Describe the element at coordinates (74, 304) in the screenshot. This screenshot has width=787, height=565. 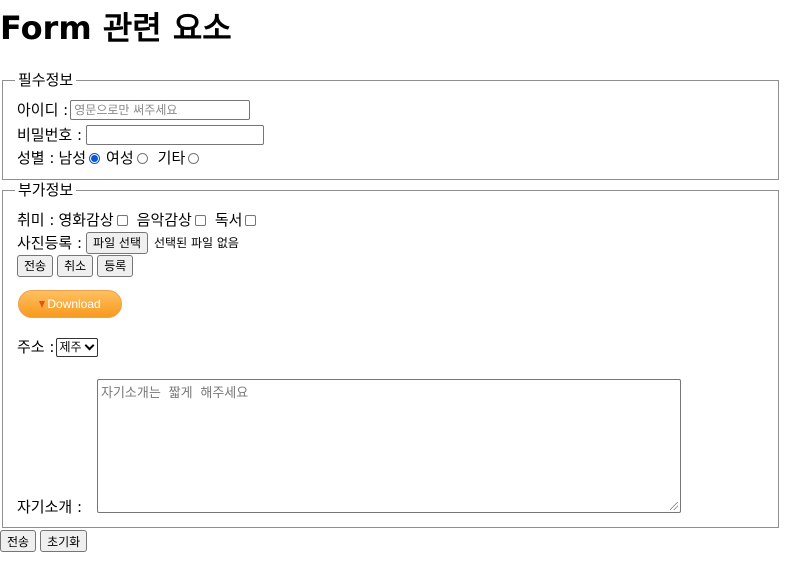
I see `download-label: Download` at that location.